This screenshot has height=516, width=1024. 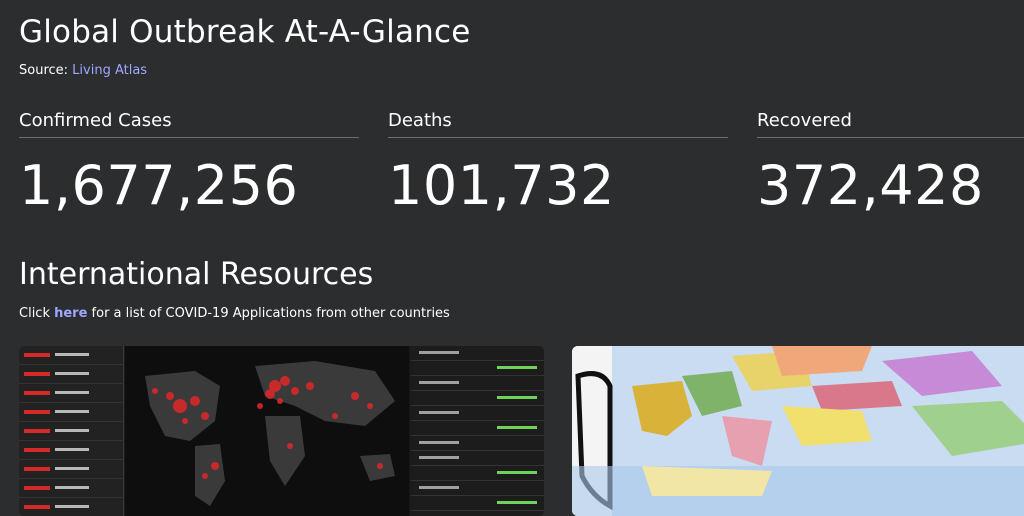 I want to click on dashboard-world-map, so click(x=267, y=431).